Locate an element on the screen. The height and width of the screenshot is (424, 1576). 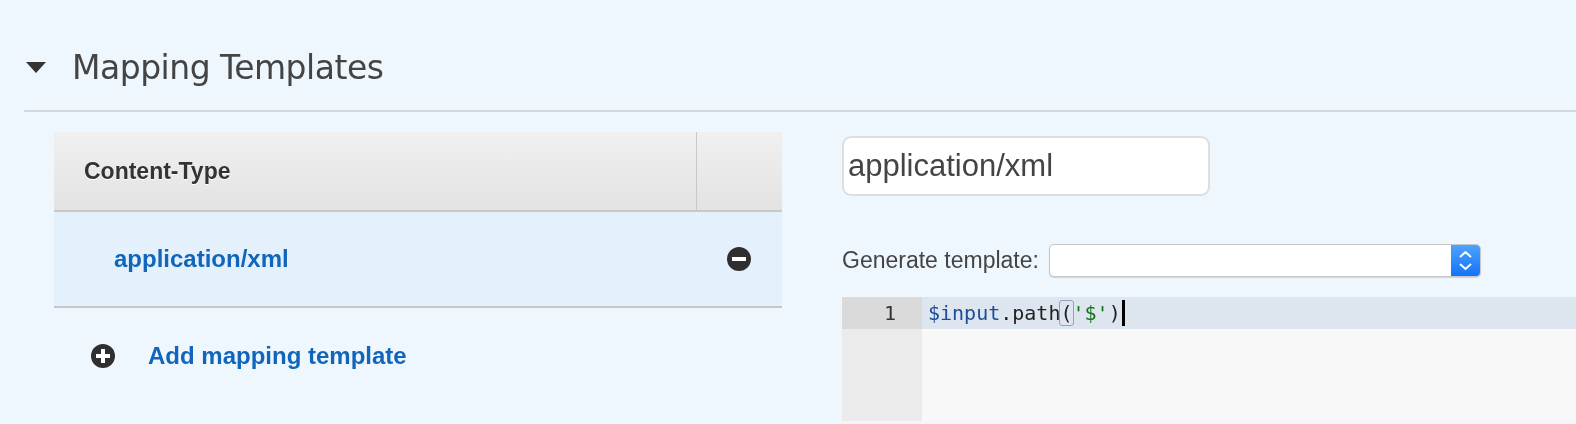
line-number: 1 is located at coordinates (882, 313).